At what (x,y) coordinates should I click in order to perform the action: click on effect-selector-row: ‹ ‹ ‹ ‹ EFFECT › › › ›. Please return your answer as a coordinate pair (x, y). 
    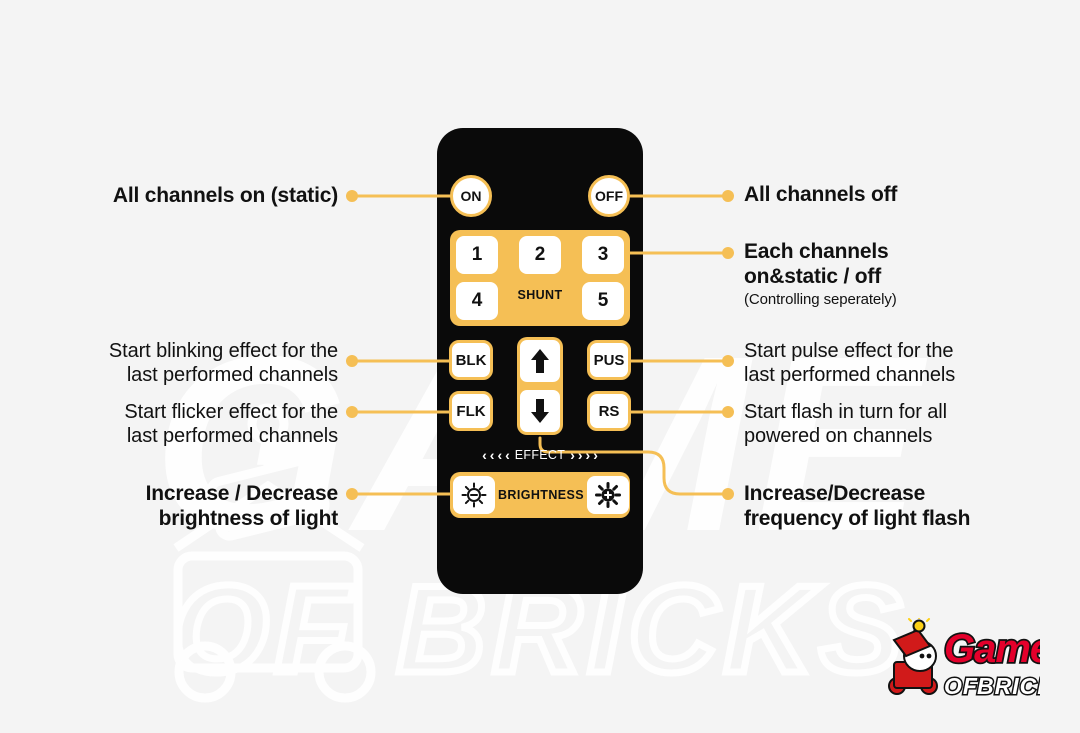
    Looking at the image, I should click on (540, 455).